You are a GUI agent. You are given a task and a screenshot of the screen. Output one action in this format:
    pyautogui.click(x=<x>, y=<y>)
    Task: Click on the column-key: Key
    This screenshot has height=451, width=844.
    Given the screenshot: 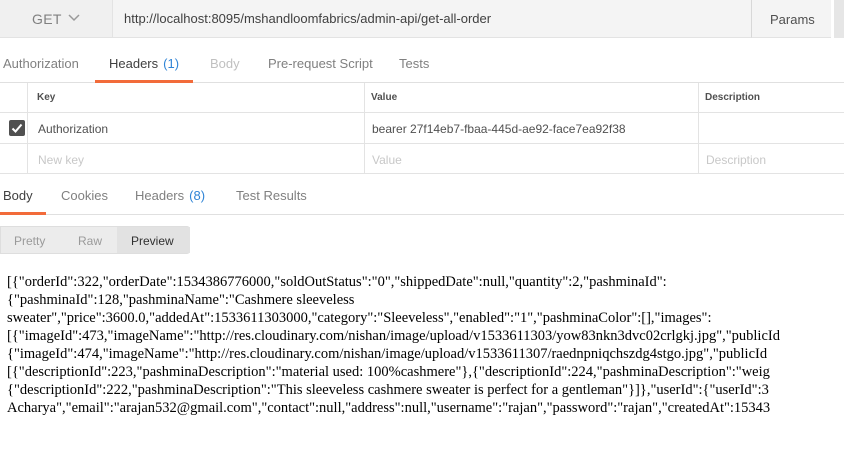 What is the action you would take?
    pyautogui.click(x=195, y=97)
    